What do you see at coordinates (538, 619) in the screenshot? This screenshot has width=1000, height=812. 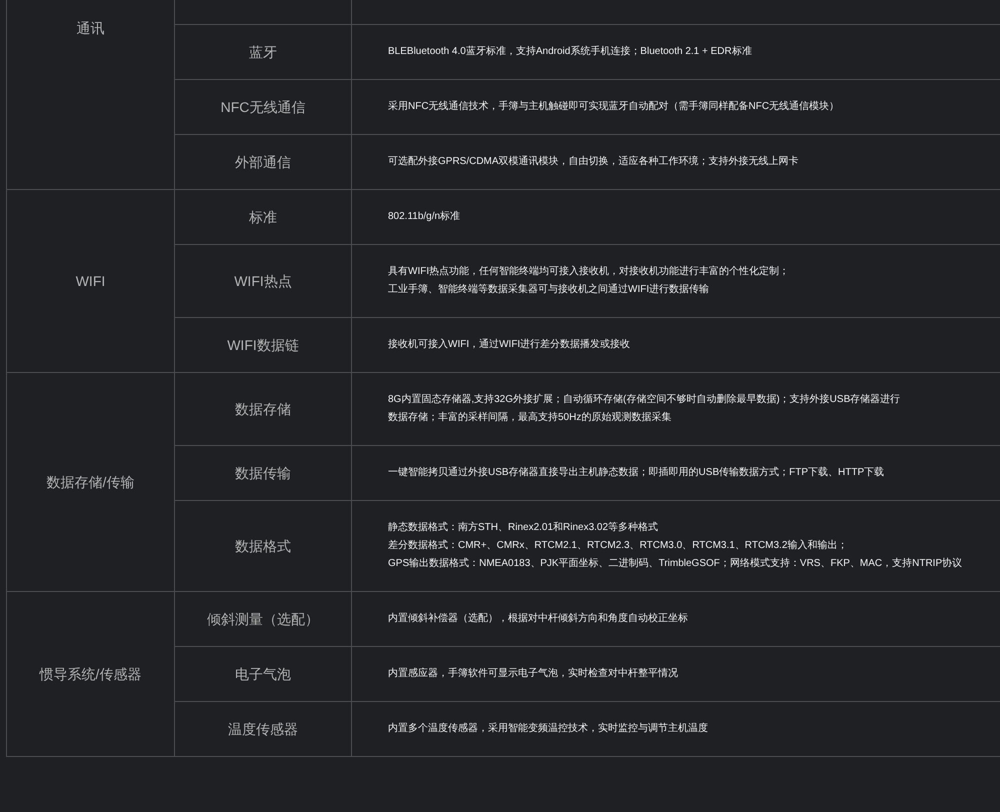 I see `spec-detail: 内置倾斜补偿器（选配），根据对中杆倾斜方向和角度自动校正坐标` at bounding box center [538, 619].